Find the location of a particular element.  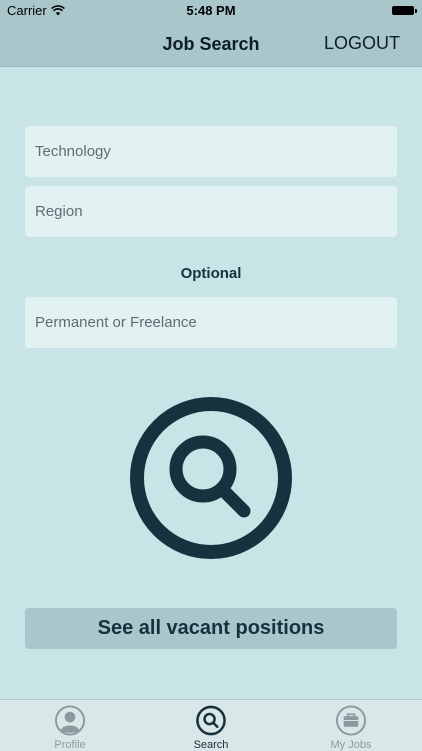

search-icon is located at coordinates (211, 720).